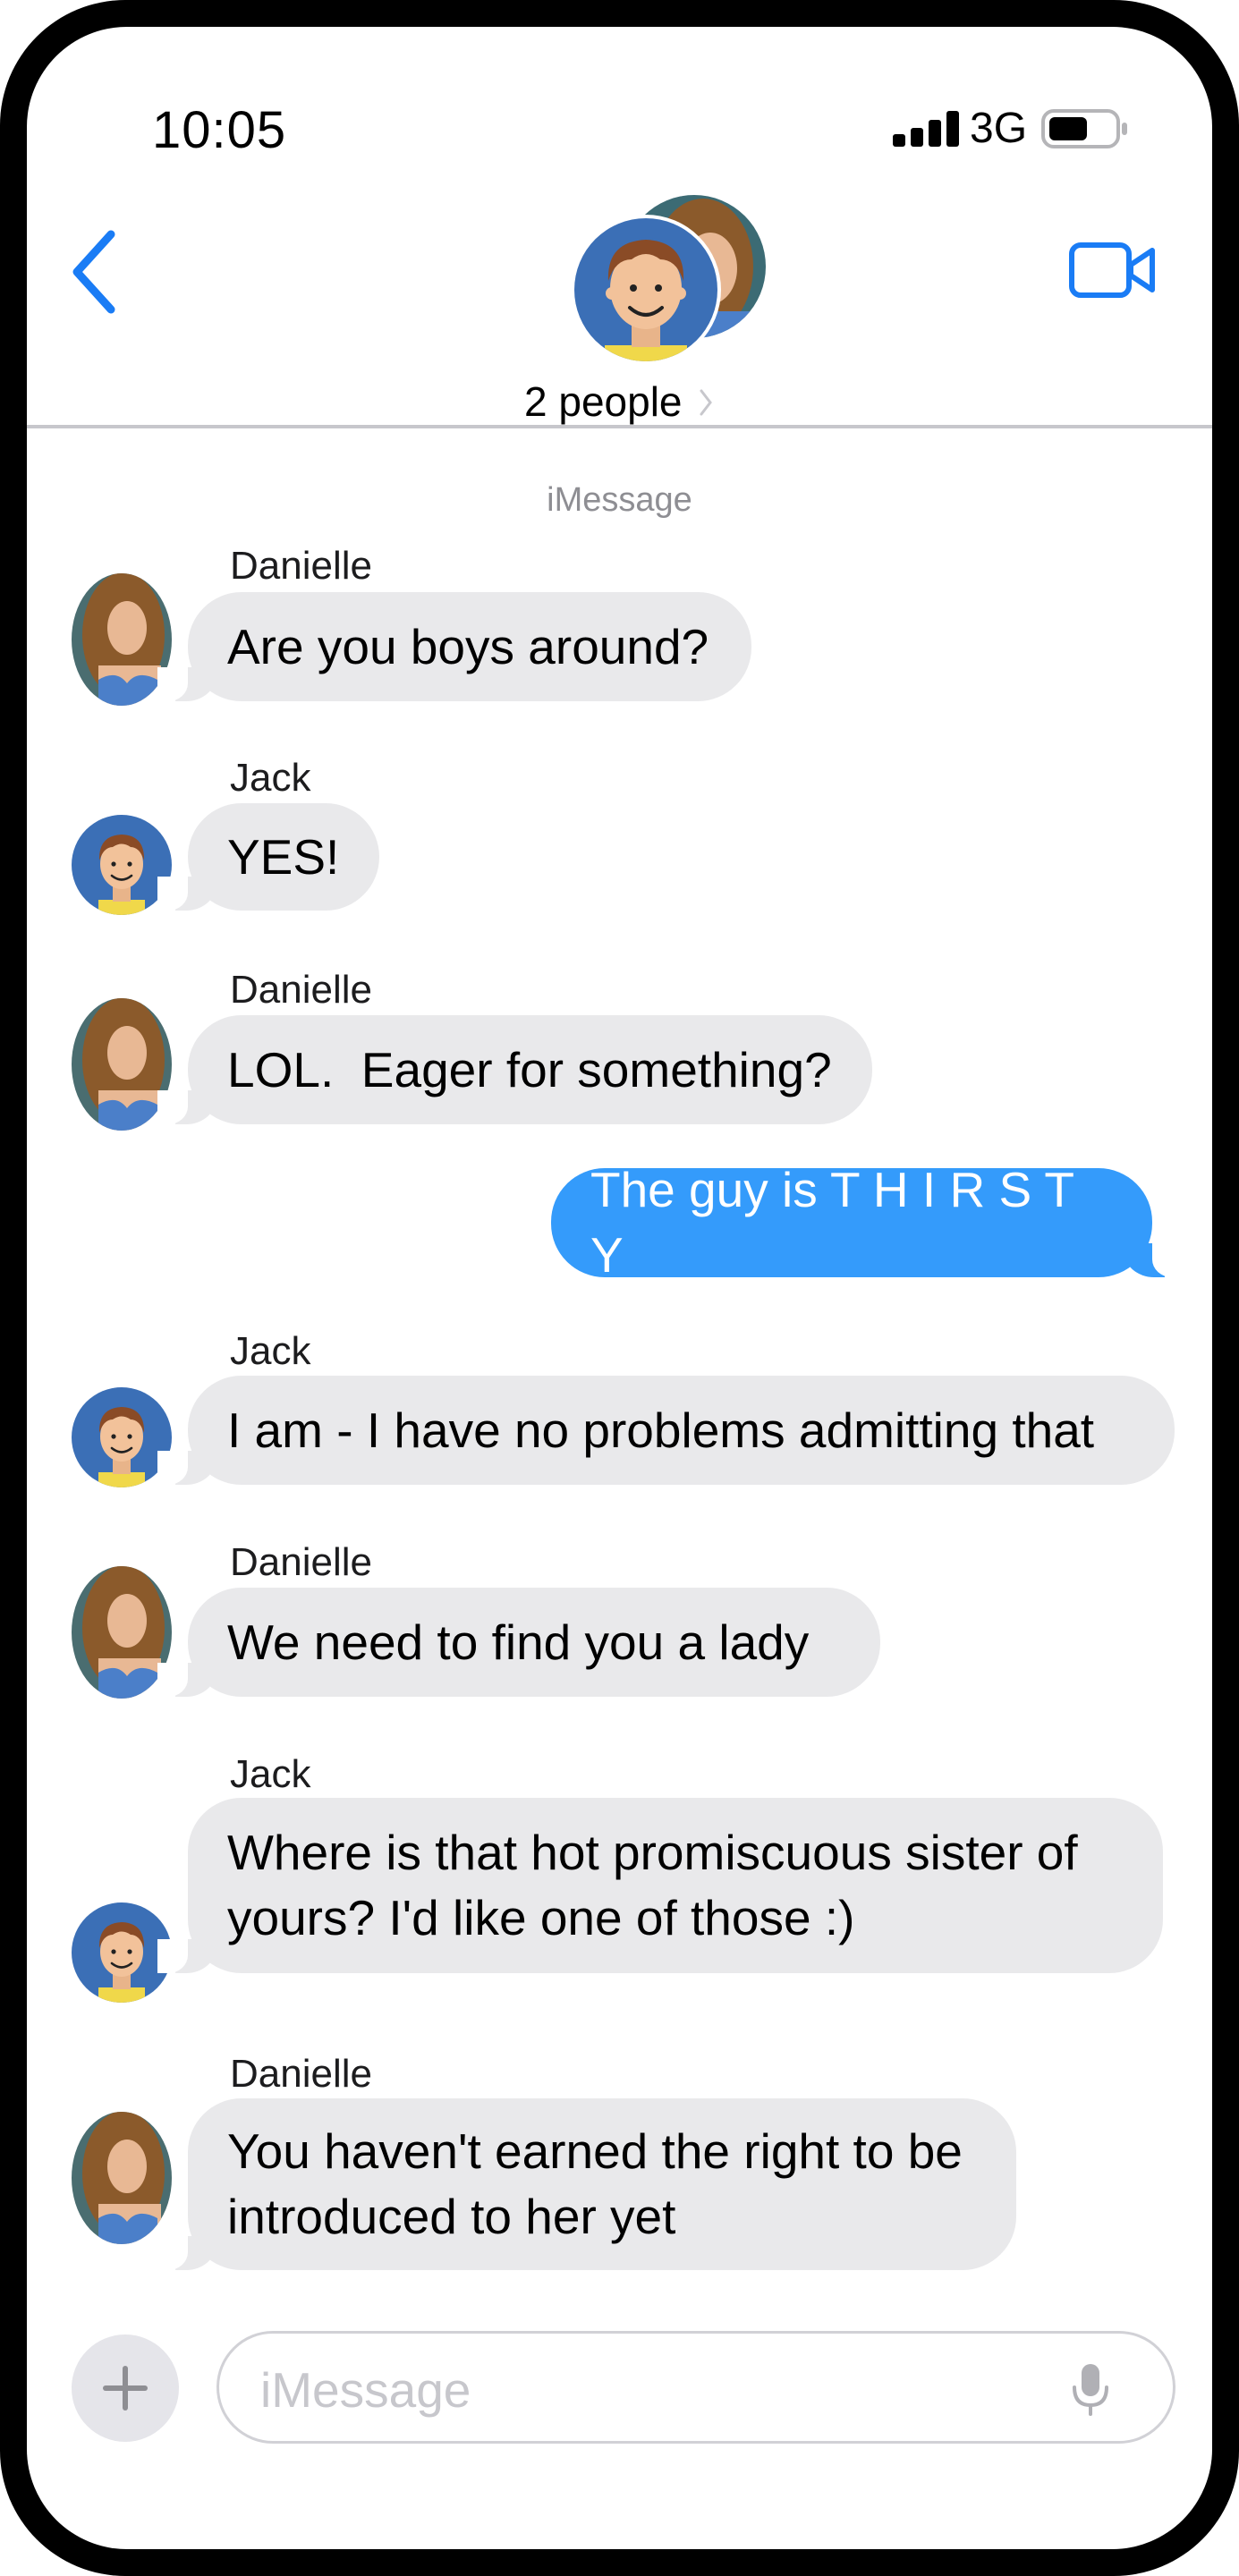  What do you see at coordinates (1084, 128) in the screenshot?
I see `battery-icon` at bounding box center [1084, 128].